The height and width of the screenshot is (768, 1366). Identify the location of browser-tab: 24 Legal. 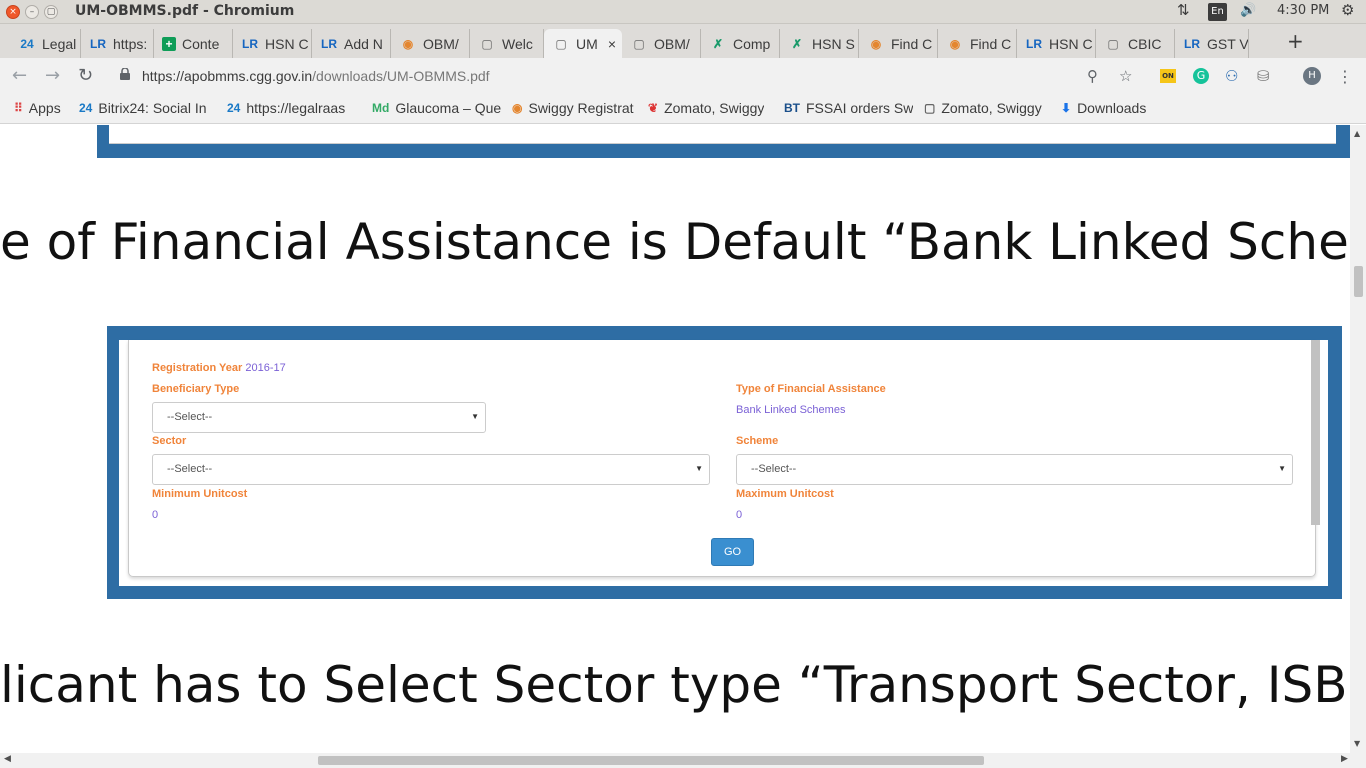
(45, 43).